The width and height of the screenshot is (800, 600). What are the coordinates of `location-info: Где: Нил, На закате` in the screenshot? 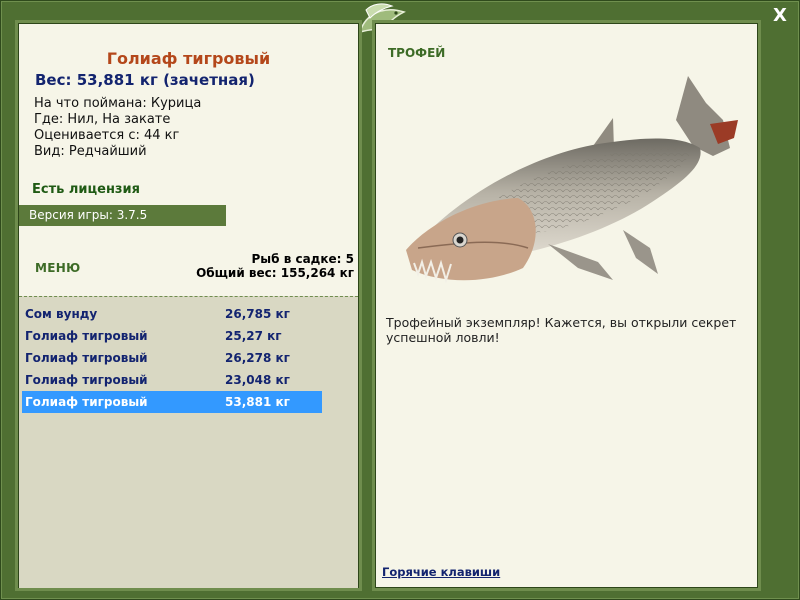 It's located at (102, 119).